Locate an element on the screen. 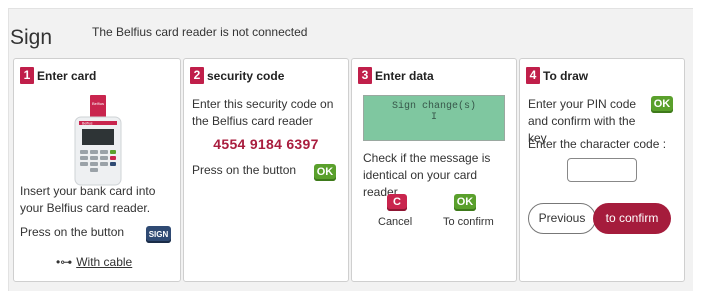 Image resolution: width=704 pixels, height=291 pixels. cancel-key-icon: C is located at coordinates (397, 202).